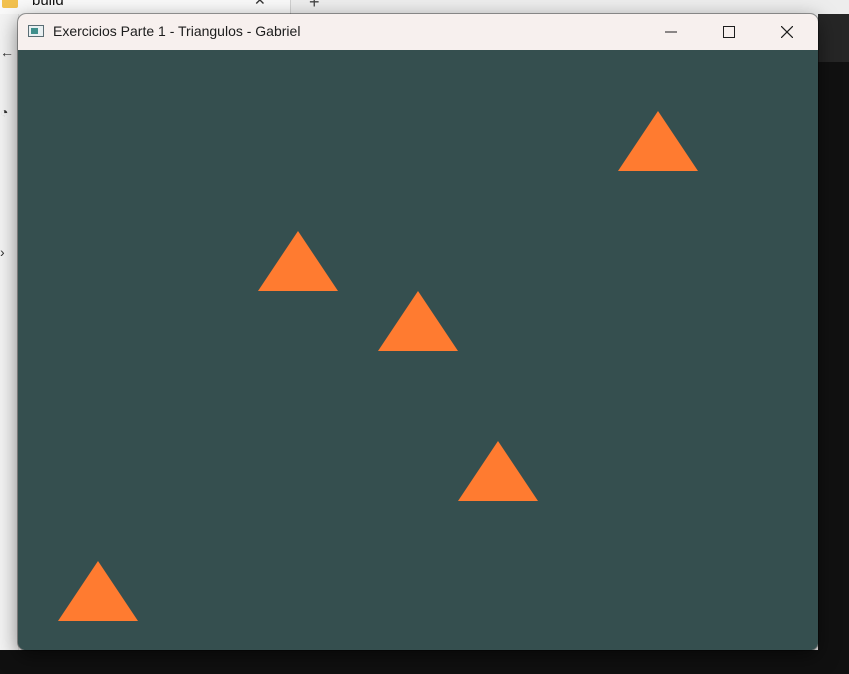  What do you see at coordinates (833, 344) in the screenshot?
I see `background-dark-panel` at bounding box center [833, 344].